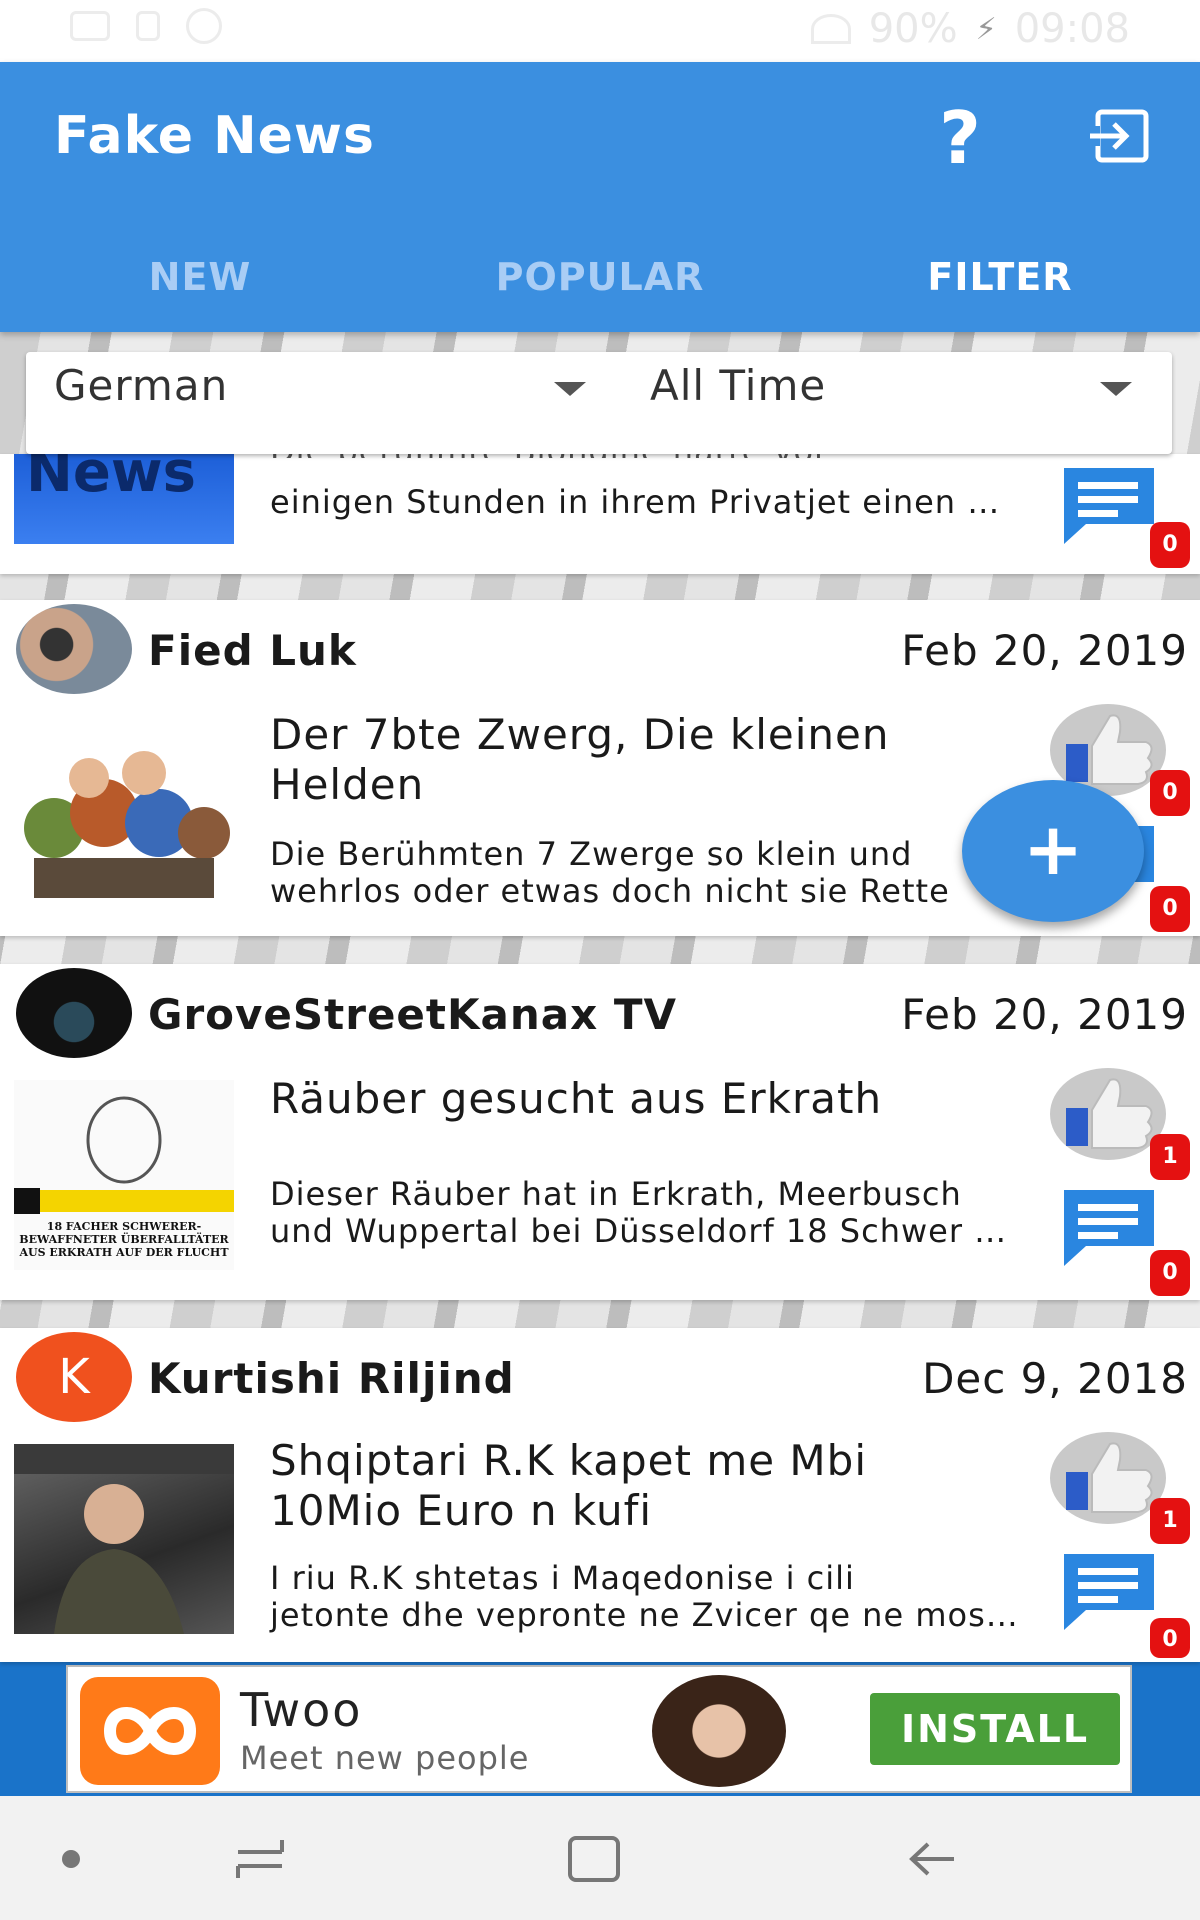 The image size is (1200, 1920). What do you see at coordinates (599, 403) in the screenshot?
I see `filter-card: German All Time` at bounding box center [599, 403].